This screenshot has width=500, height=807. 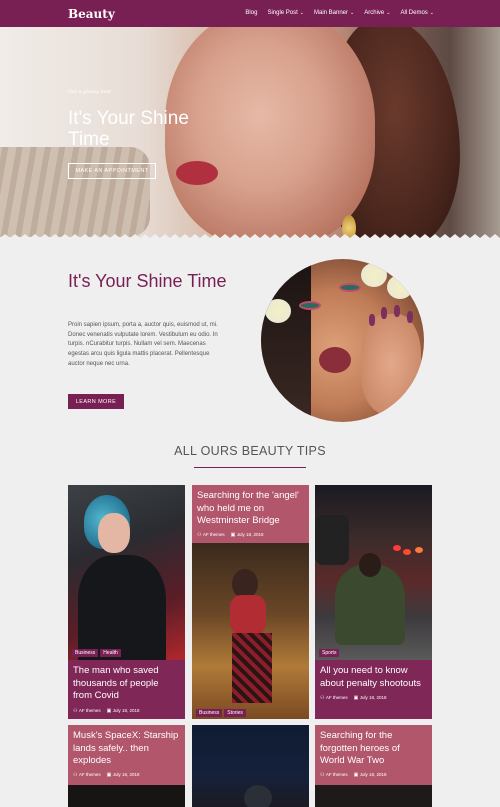 I want to click on category-badge: Stories, so click(x=235, y=713).